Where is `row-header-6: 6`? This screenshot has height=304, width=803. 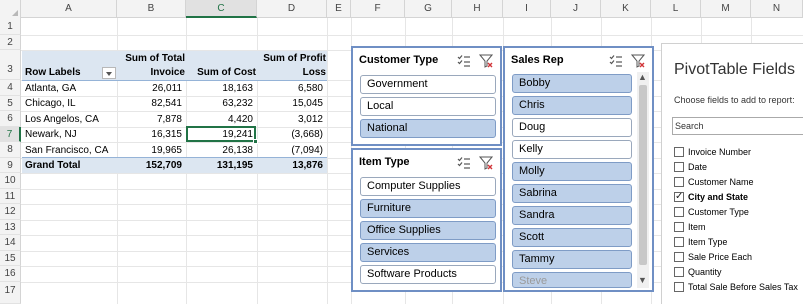 row-header-6: 6 is located at coordinates (10, 119).